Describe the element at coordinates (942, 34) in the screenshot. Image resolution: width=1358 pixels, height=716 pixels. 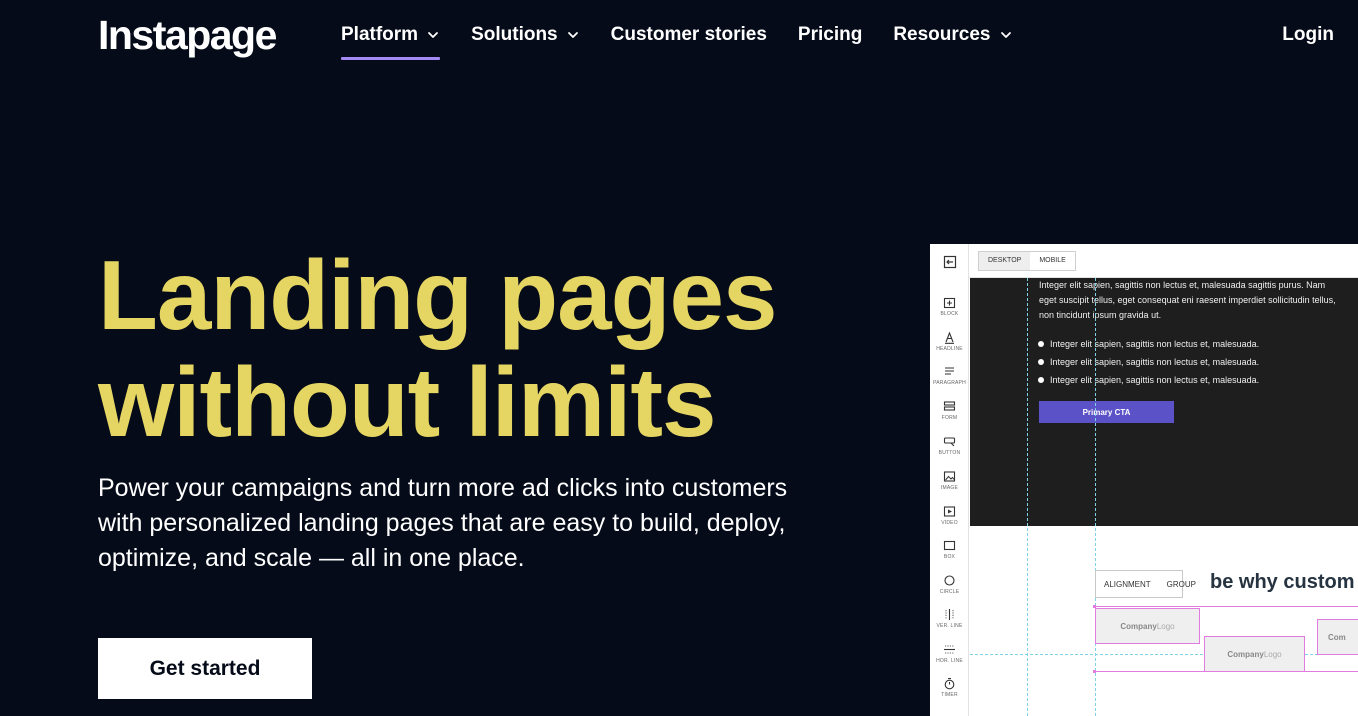
I see `nav-item-label: Resources` at that location.